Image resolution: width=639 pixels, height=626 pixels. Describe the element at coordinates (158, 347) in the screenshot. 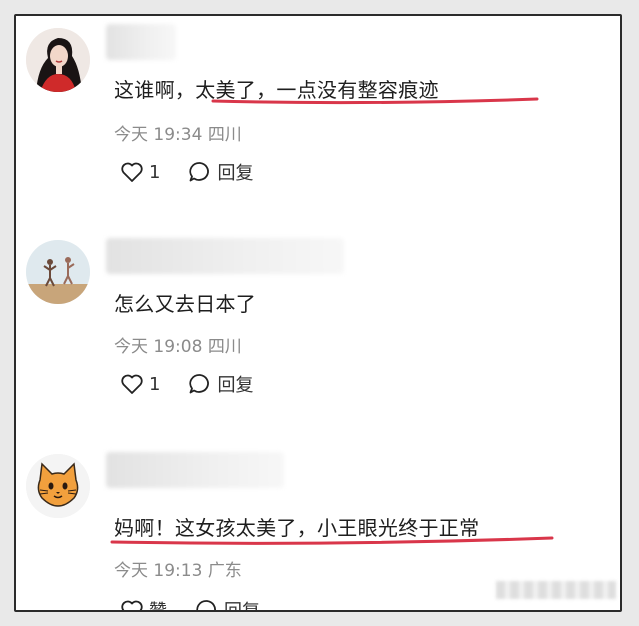

I see `comment-time: 今天 19:08` at that location.